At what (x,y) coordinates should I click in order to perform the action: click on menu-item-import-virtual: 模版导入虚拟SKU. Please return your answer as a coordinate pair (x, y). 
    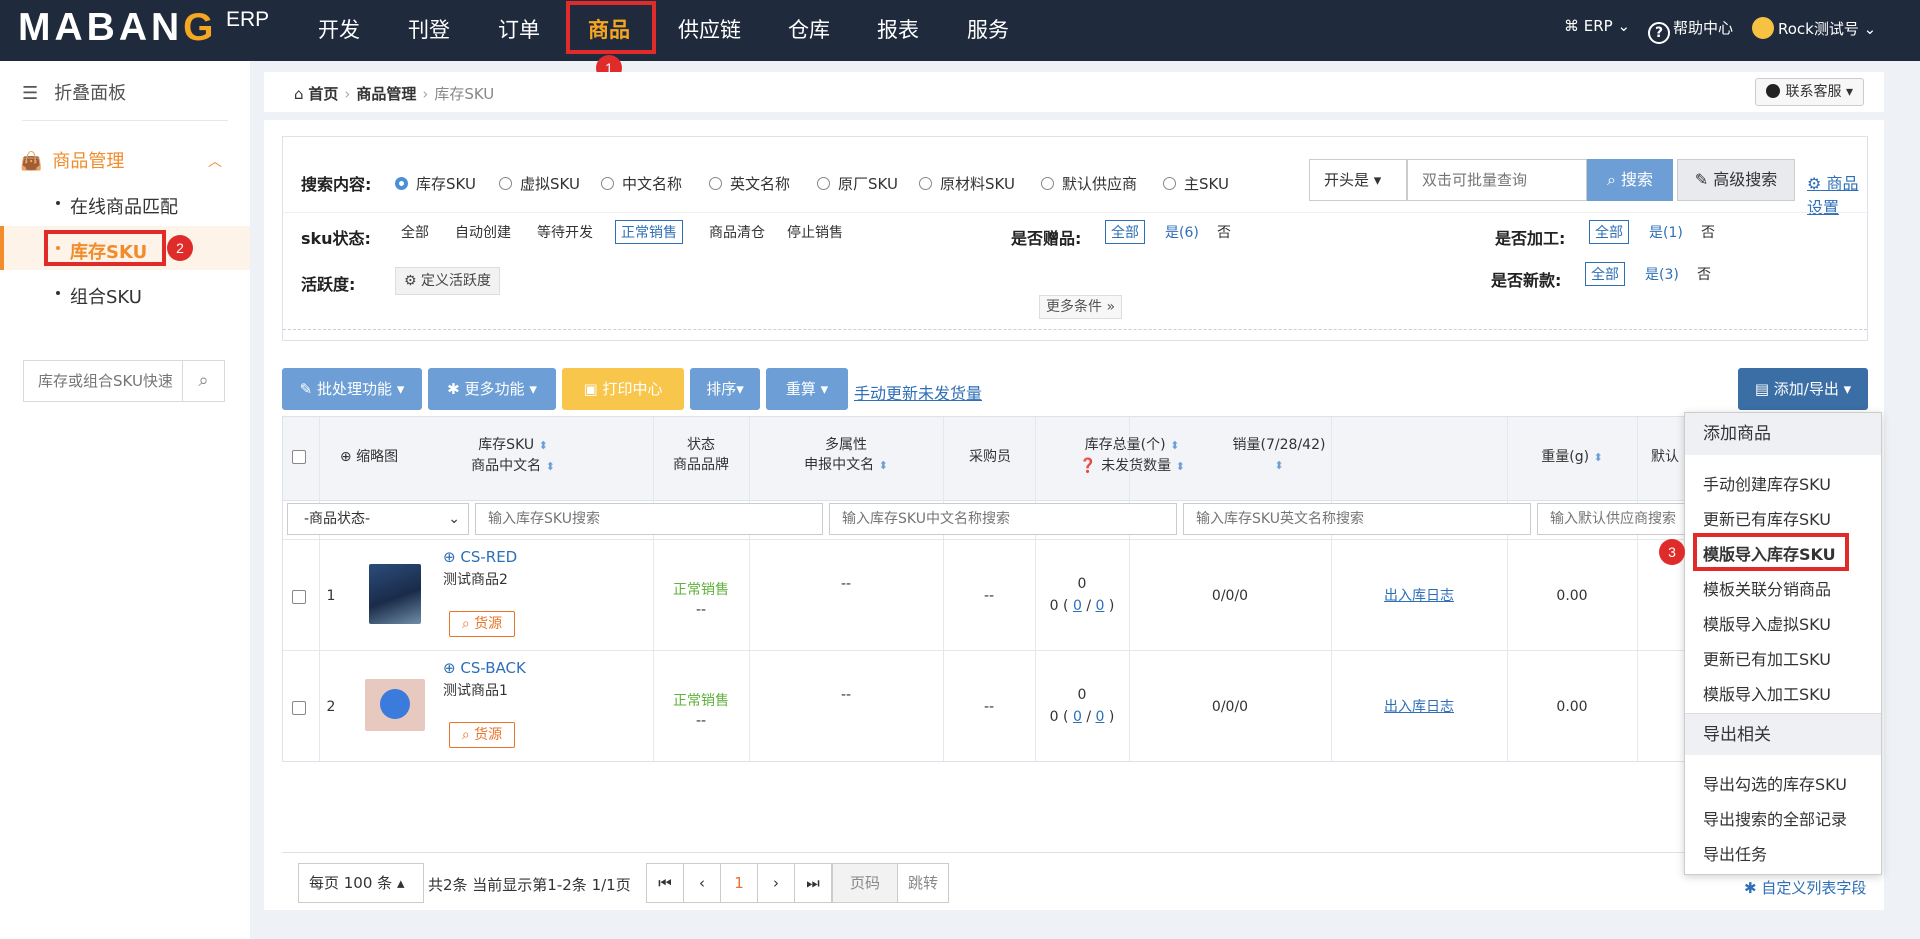
    Looking at the image, I should click on (1767, 623).